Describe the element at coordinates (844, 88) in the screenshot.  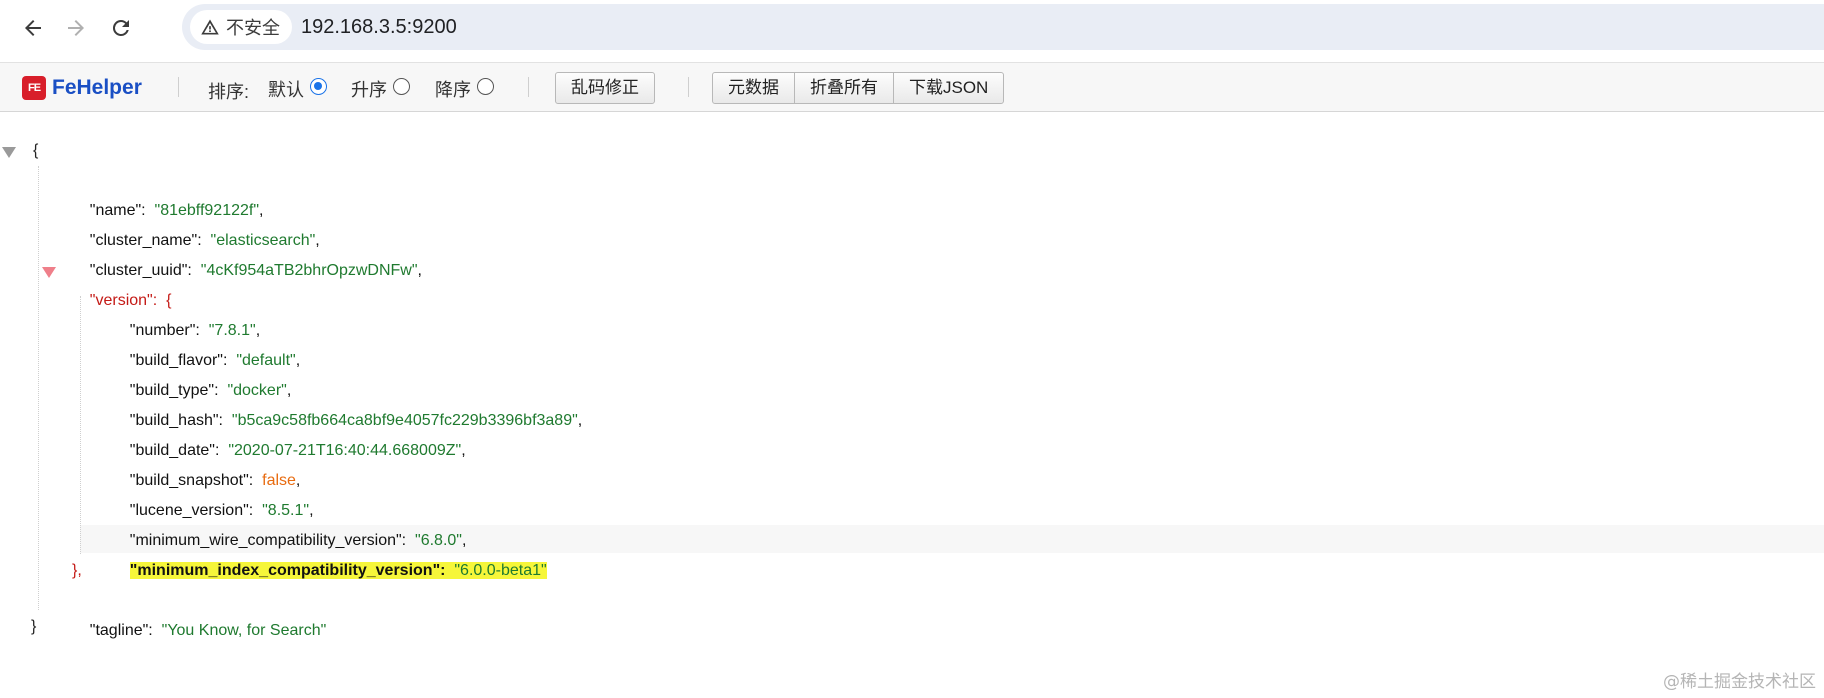
I see `collapse-all-button: 折叠所有` at that location.